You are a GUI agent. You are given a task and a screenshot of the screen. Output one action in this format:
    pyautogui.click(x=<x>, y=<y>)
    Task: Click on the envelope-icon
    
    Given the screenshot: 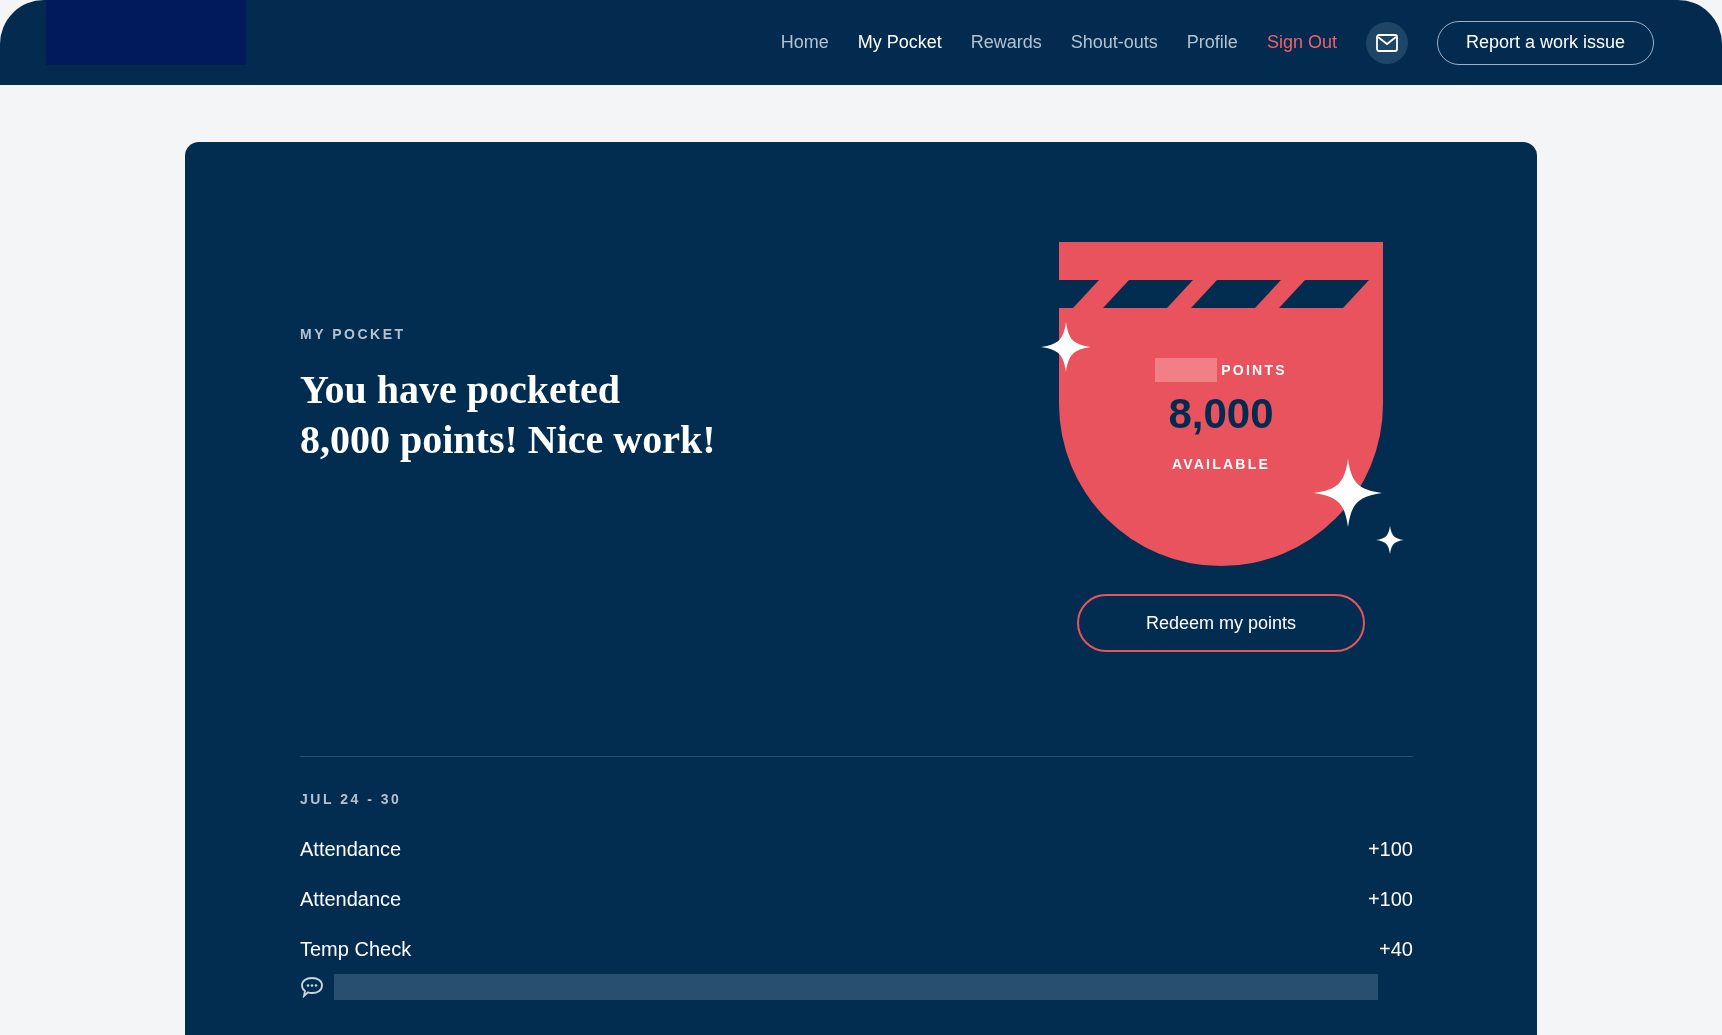 What is the action you would take?
    pyautogui.click(x=1386, y=42)
    